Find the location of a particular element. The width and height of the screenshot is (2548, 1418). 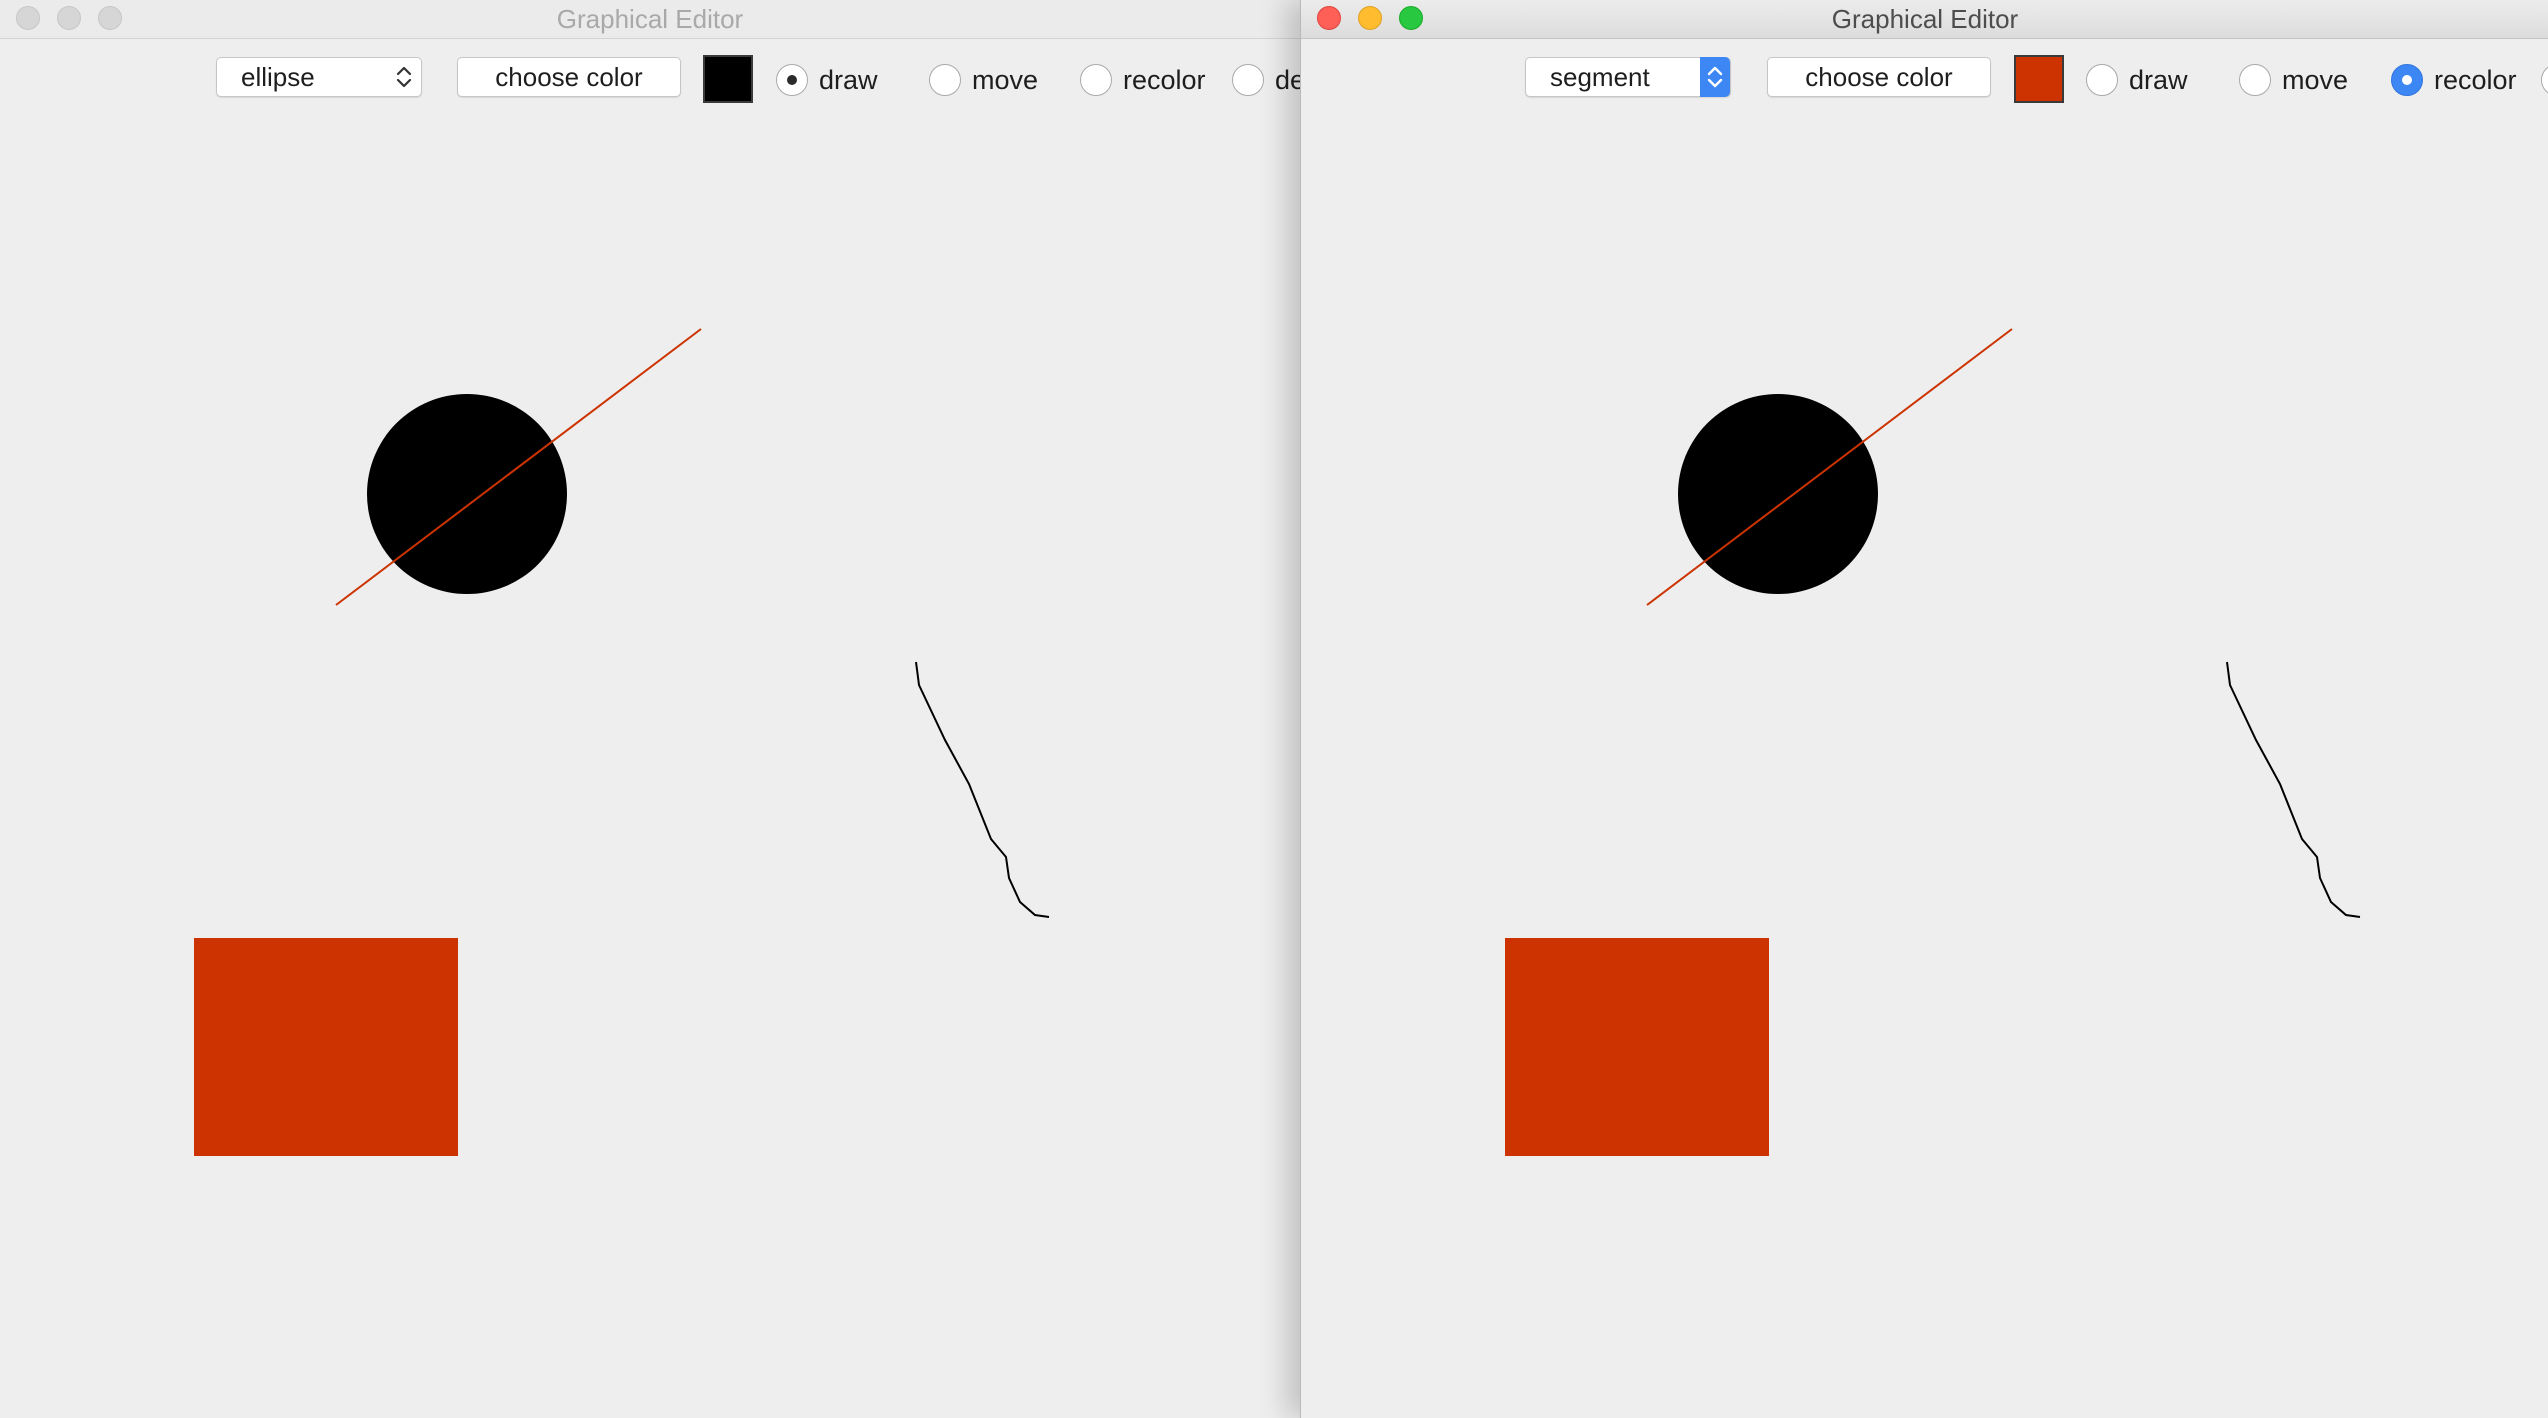

shape-type-select: segment is located at coordinates (1628, 77).